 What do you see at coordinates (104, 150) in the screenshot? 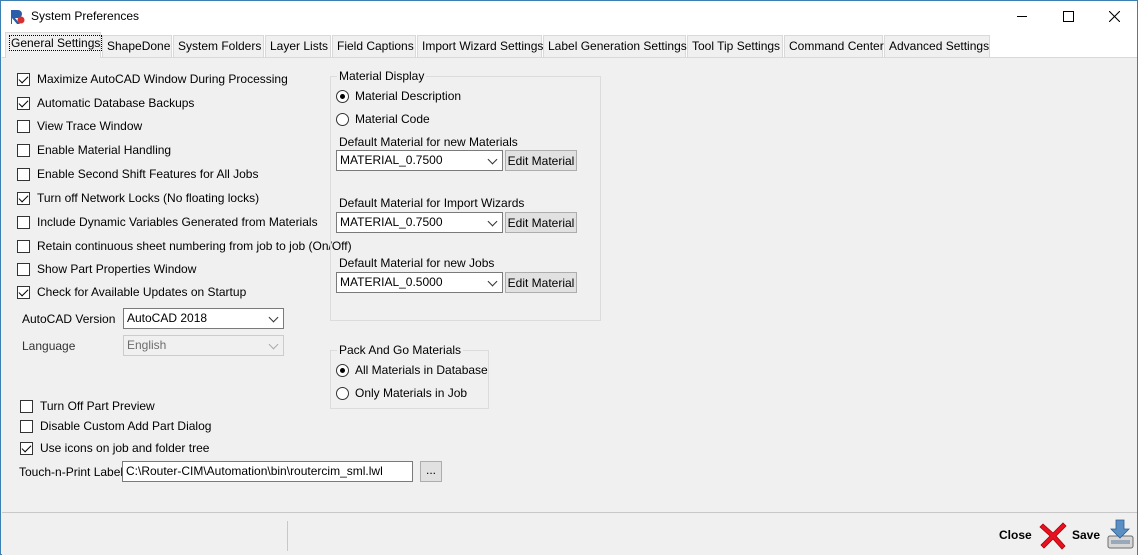
I see `checkbox-label: Enable Material Handling` at bounding box center [104, 150].